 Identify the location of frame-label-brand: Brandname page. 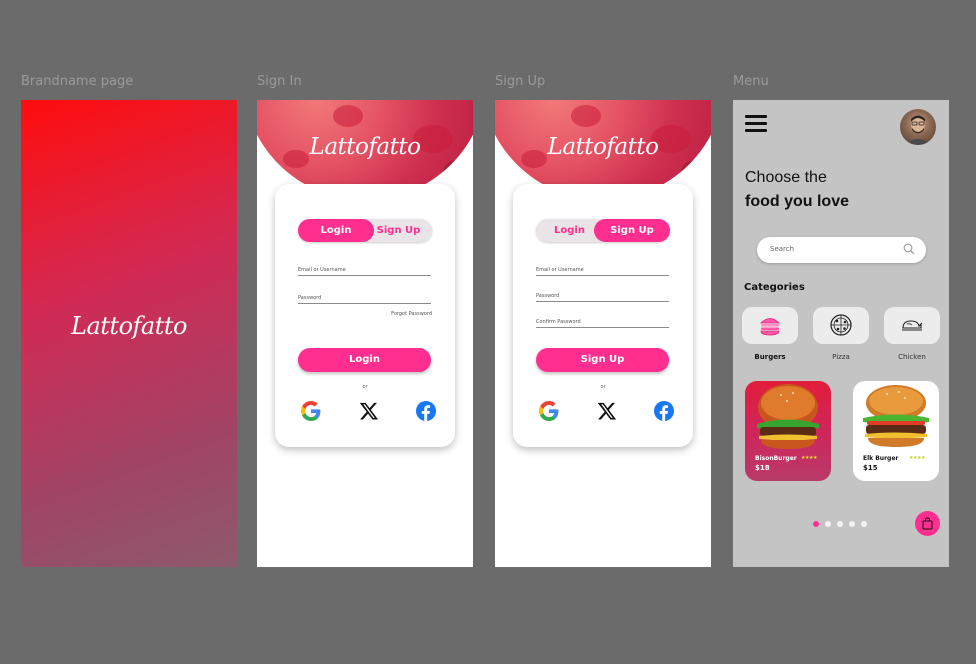
(77, 81).